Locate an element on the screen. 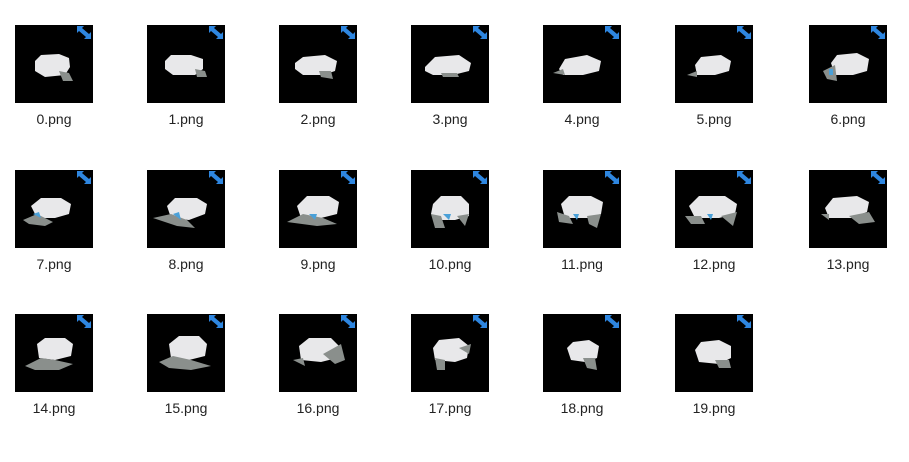  file-name: 4.png is located at coordinates (582, 119).